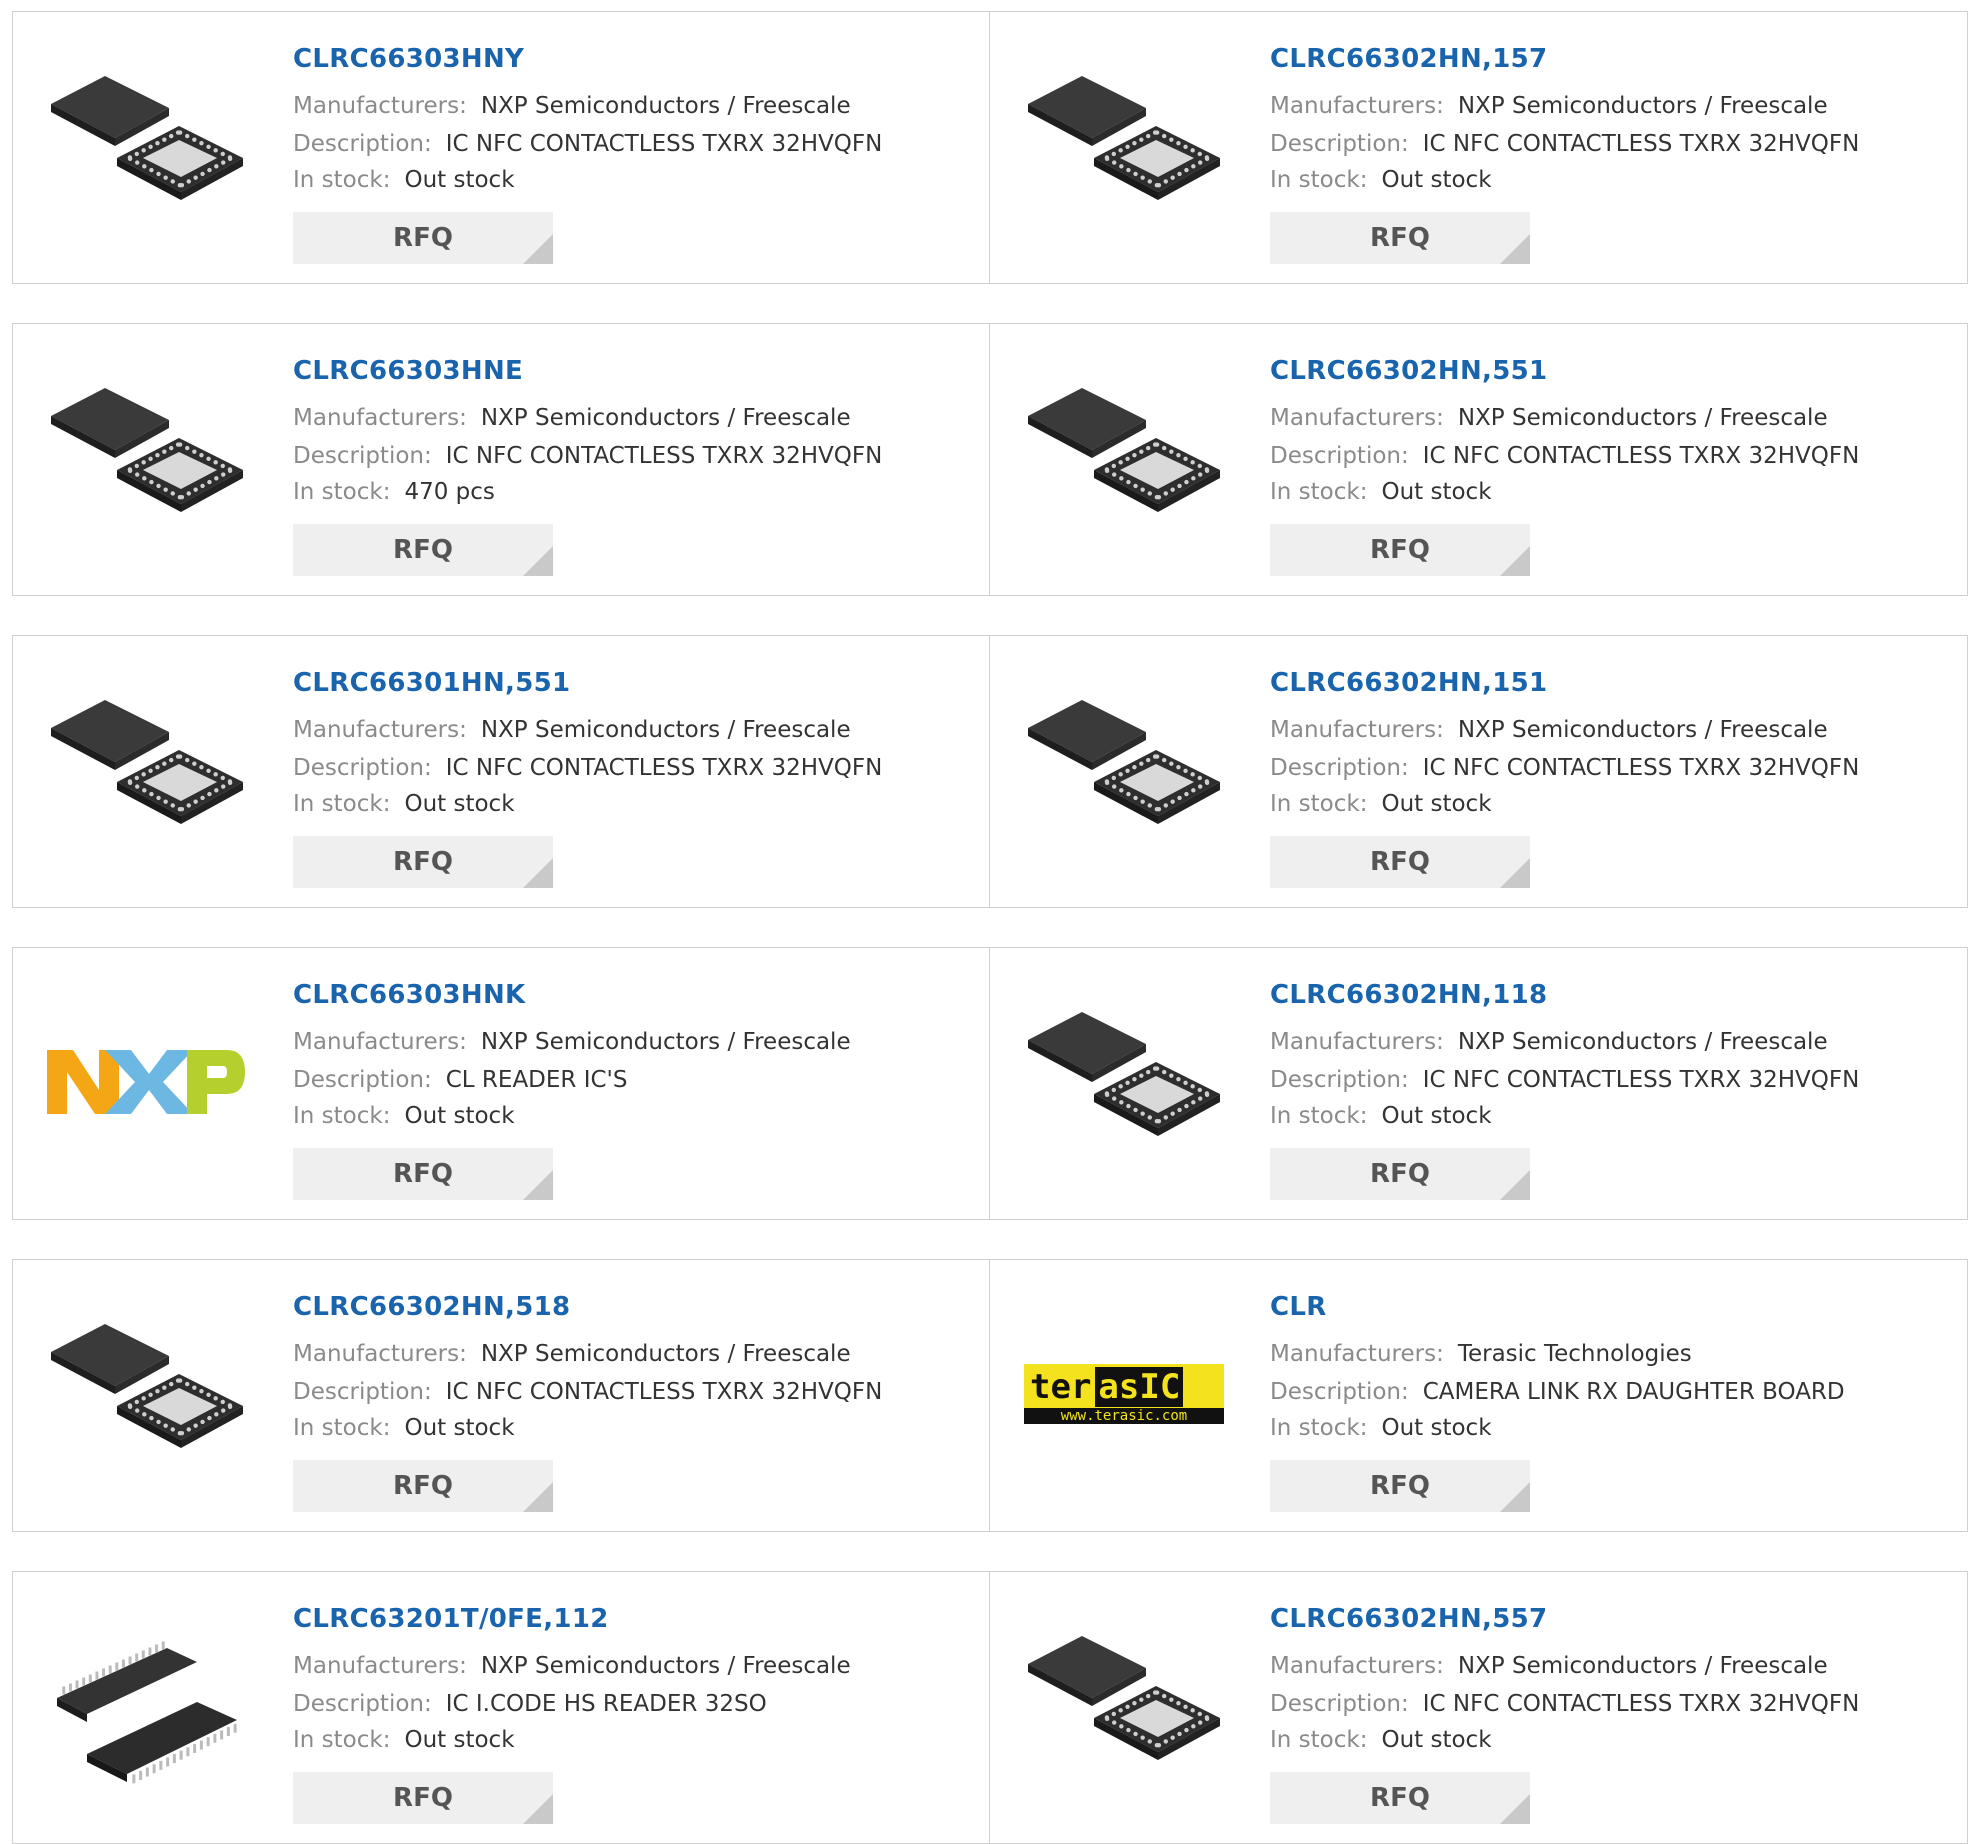 Image resolution: width=1969 pixels, height=1844 pixels. Describe the element at coordinates (451, 1619) in the screenshot. I see `part-number-link: CLRC63201T/0FE,112` at that location.